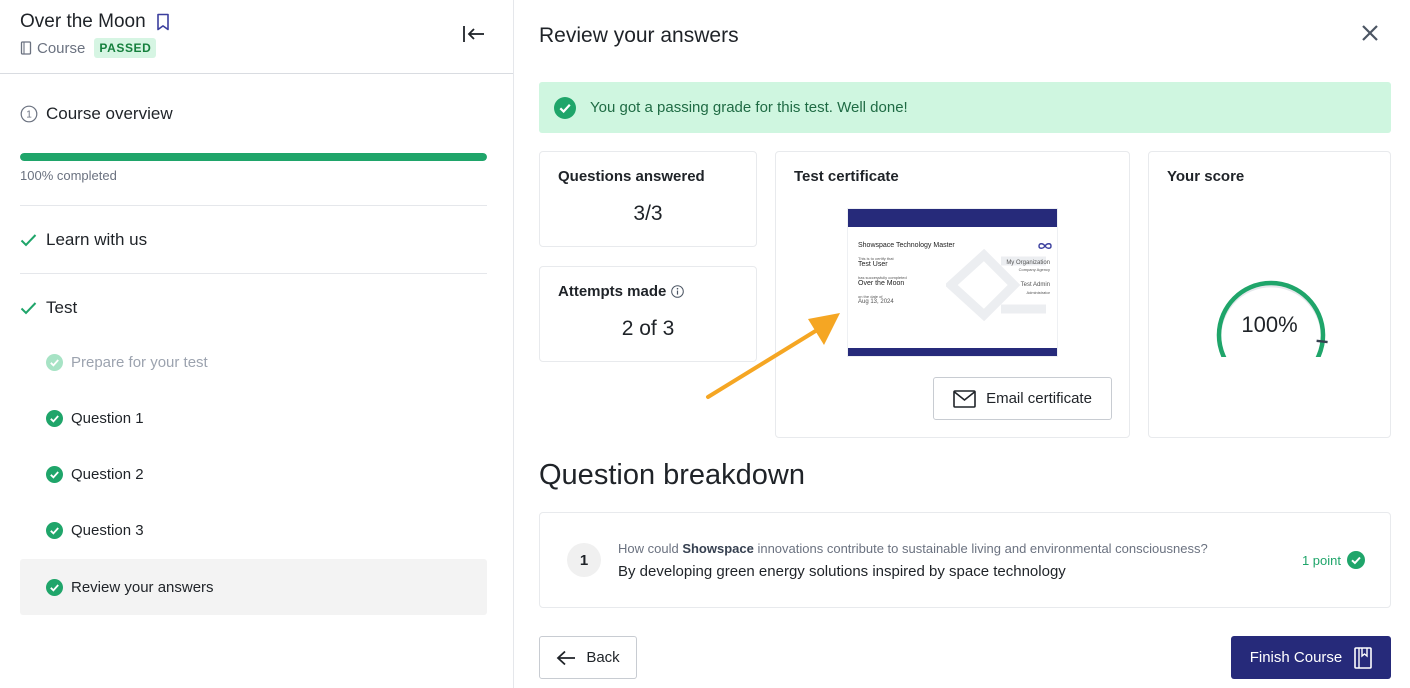 This screenshot has width=1410, height=688. Describe the element at coordinates (61, 48) in the screenshot. I see `course-type: Course` at that location.